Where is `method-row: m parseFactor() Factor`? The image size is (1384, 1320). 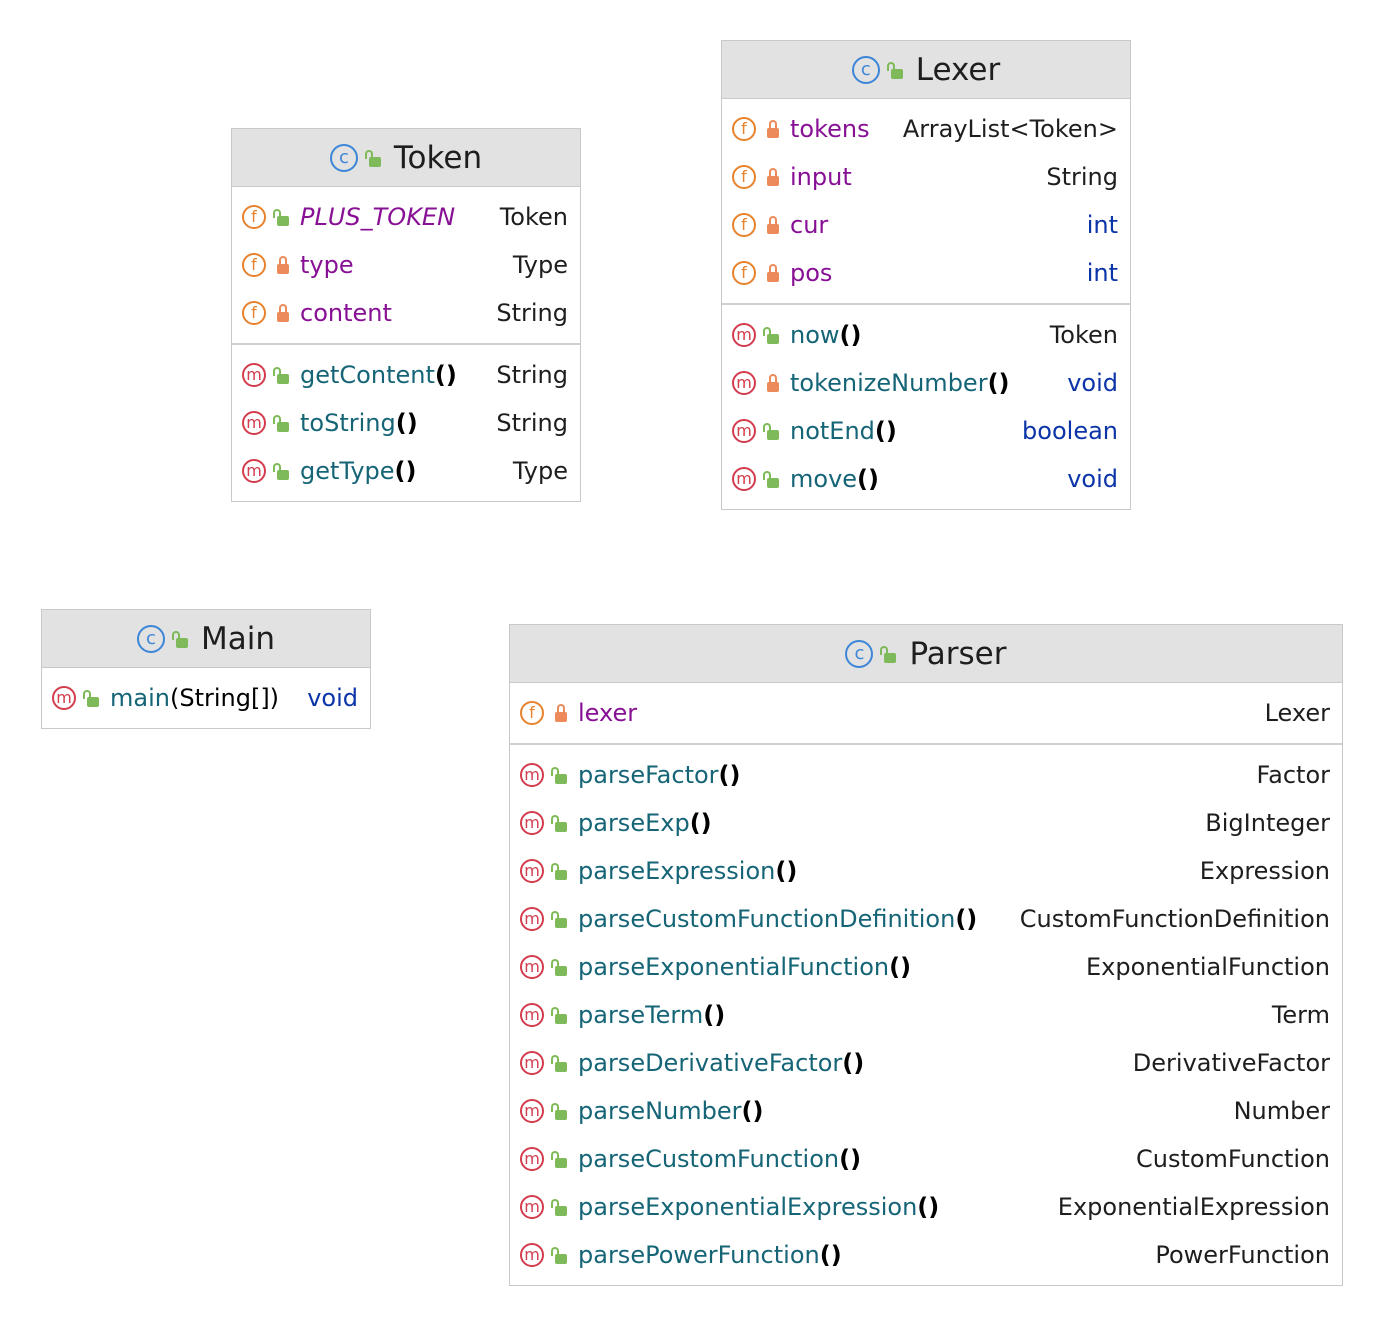 method-row: m parseFactor() Factor is located at coordinates (926, 775).